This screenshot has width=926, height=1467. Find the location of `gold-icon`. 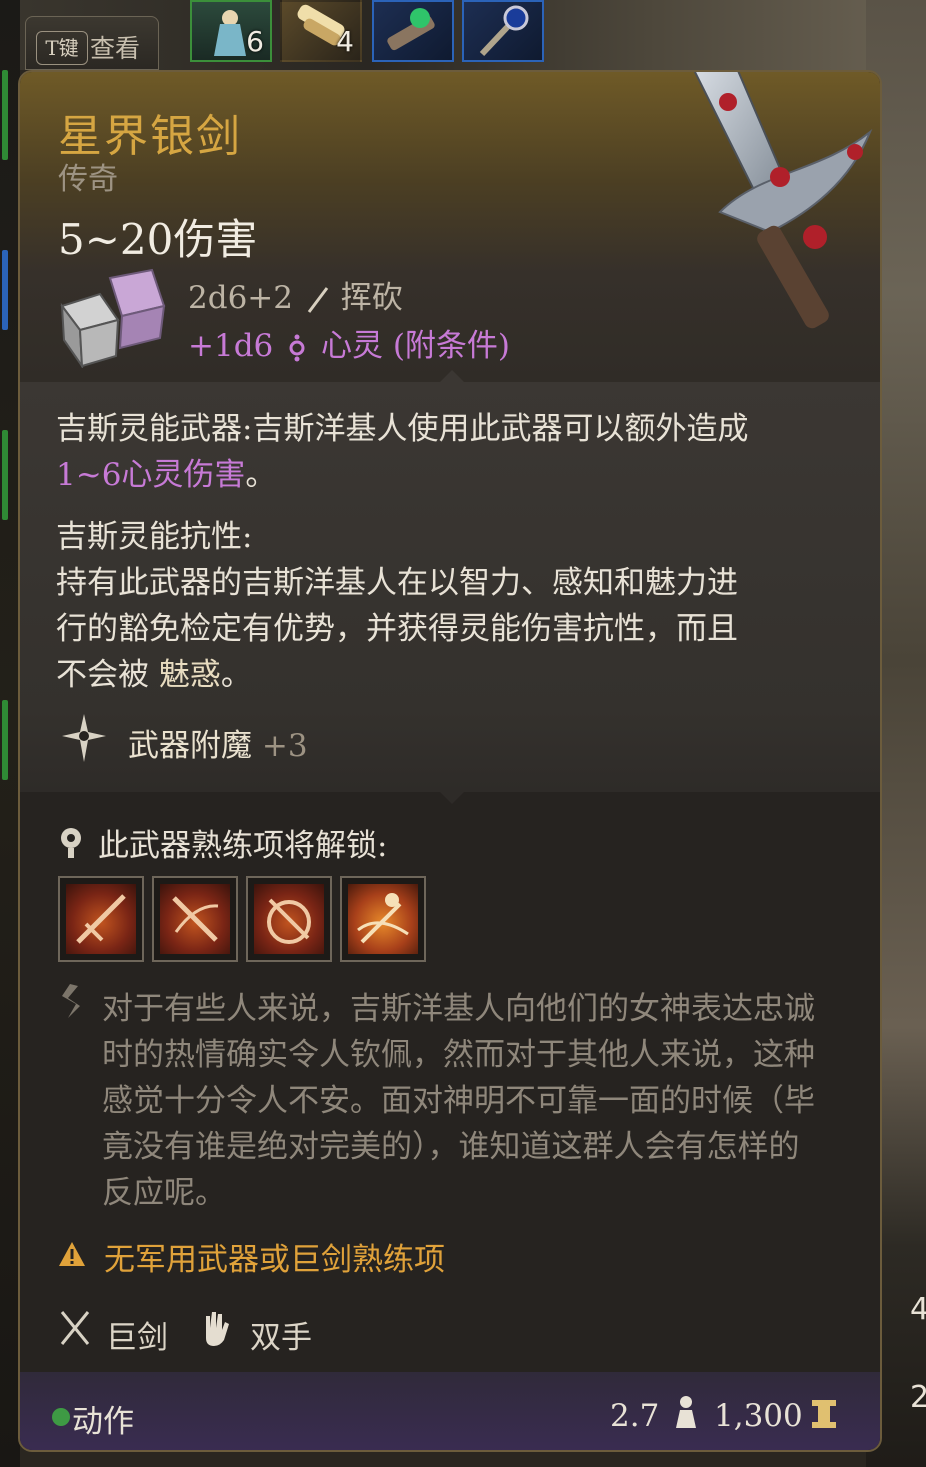

gold-icon is located at coordinates (824, 1414).